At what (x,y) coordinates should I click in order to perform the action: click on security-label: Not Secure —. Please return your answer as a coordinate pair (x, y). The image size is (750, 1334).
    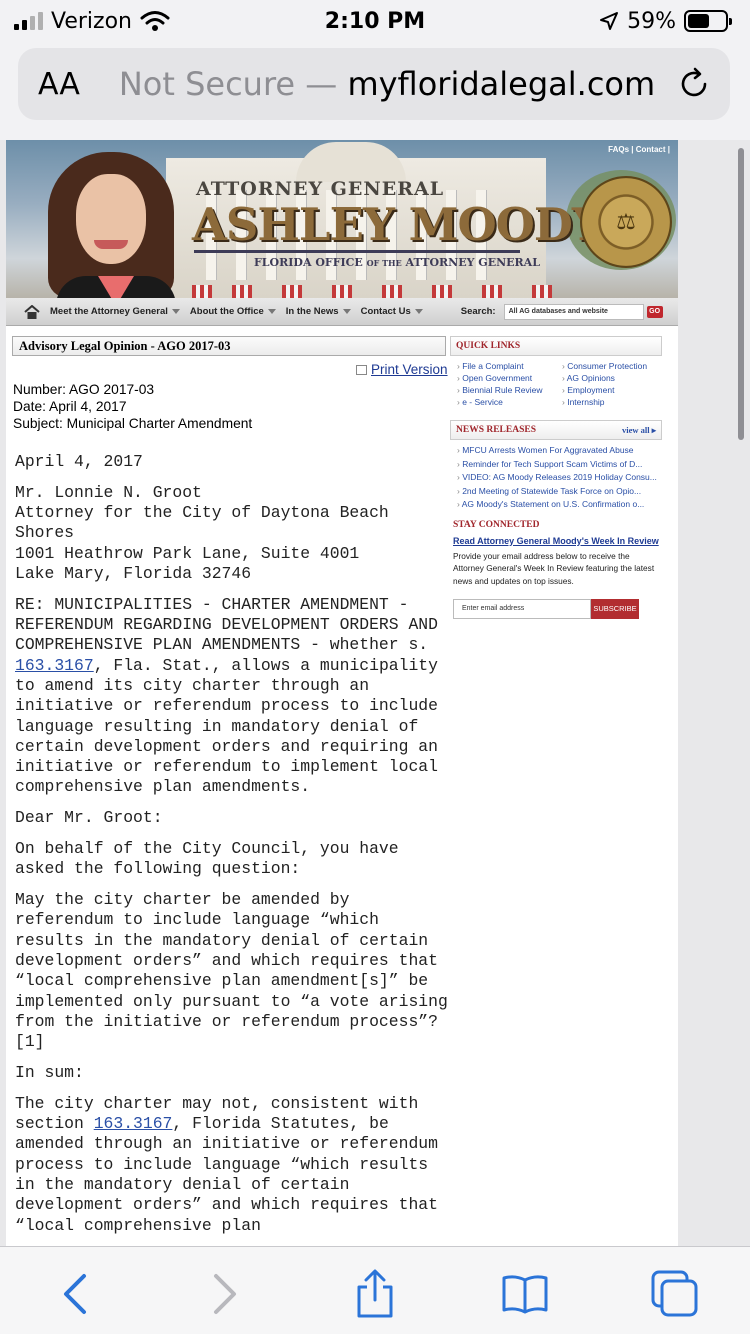
    Looking at the image, I should click on (228, 84).